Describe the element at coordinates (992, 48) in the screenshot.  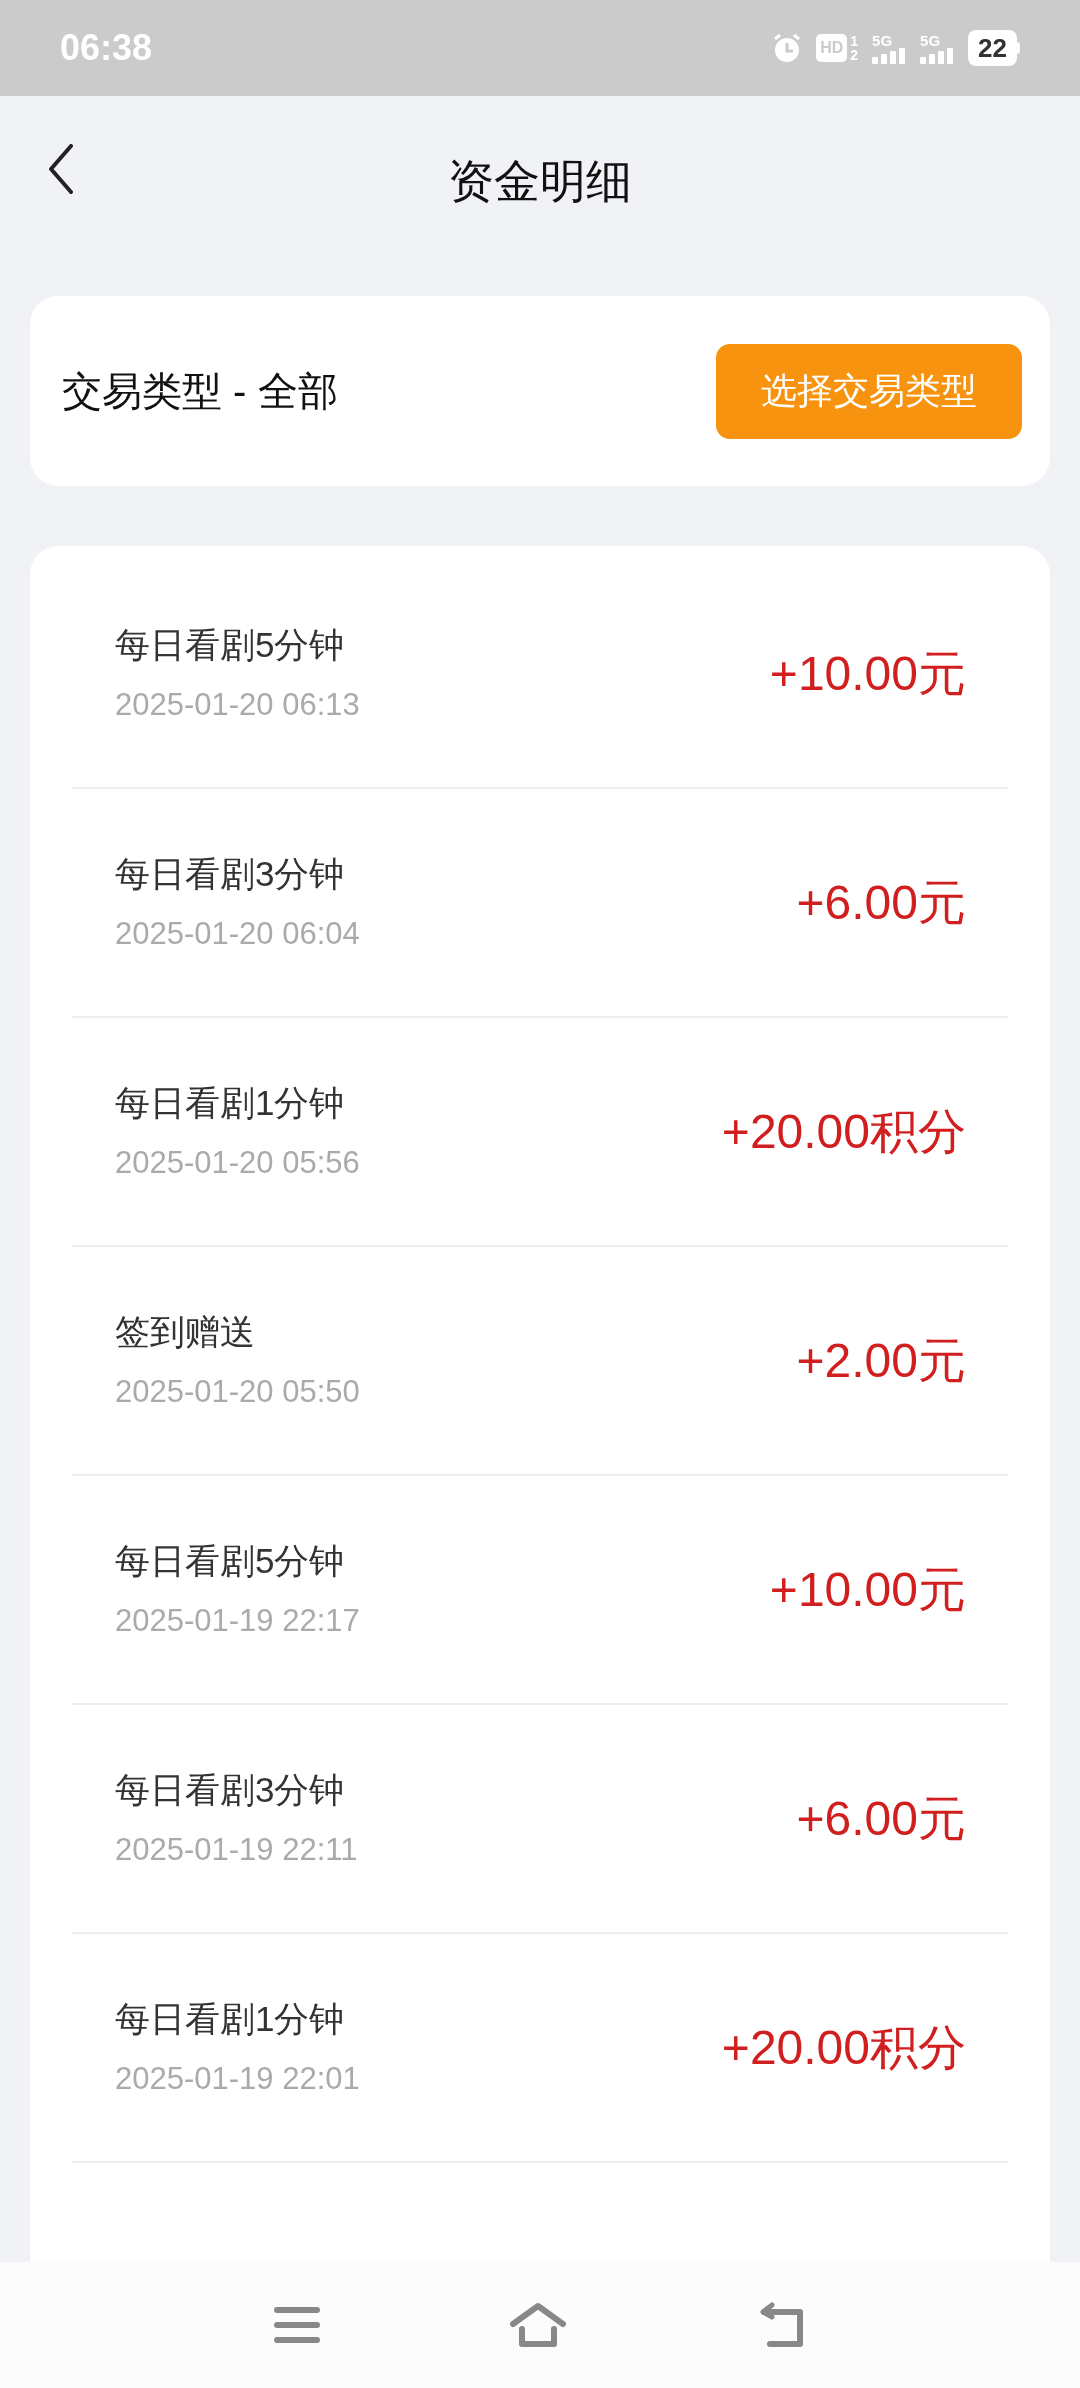
I see `battery-level: 22` at that location.